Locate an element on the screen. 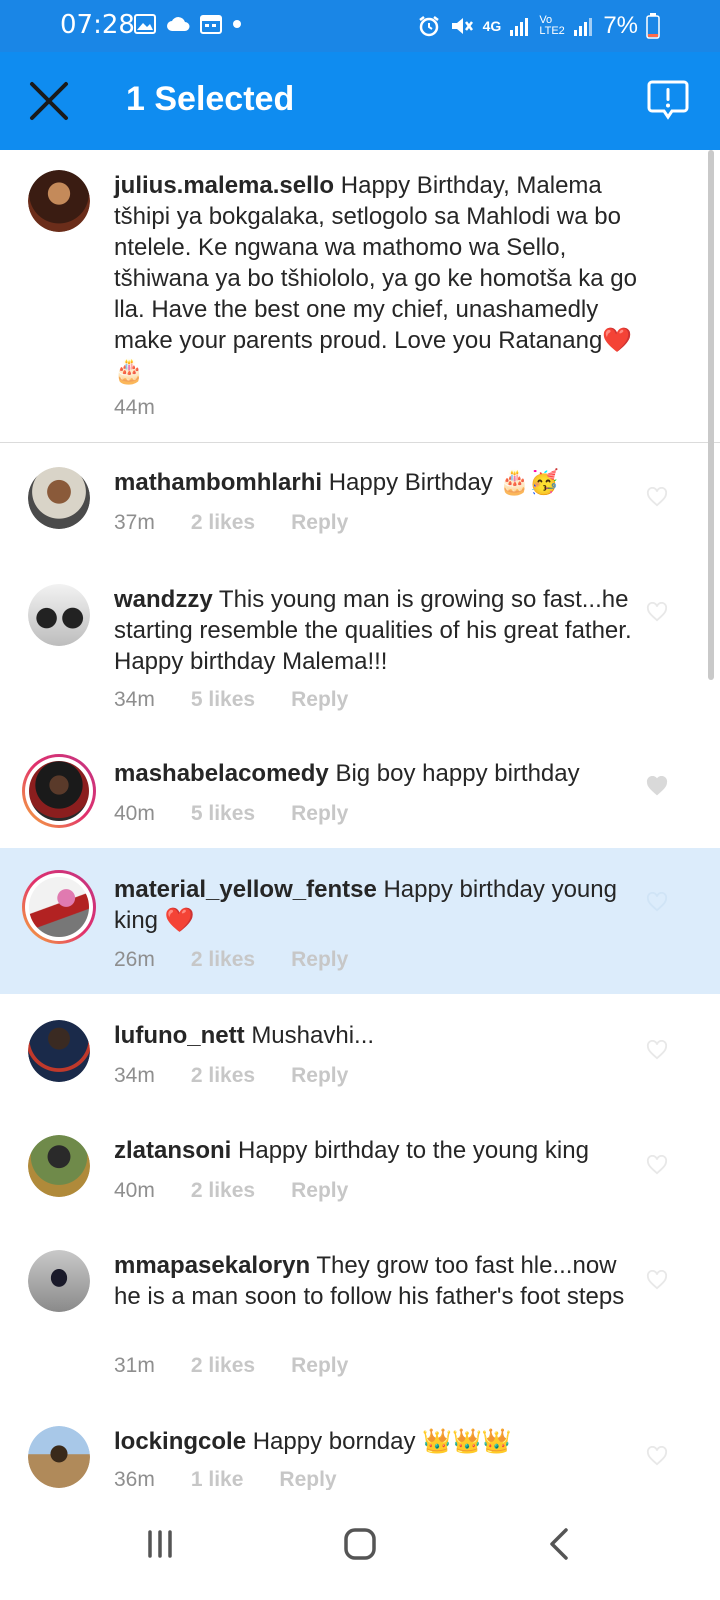 The image size is (720, 1600). heart-icon-filled is located at coordinates (657, 786).